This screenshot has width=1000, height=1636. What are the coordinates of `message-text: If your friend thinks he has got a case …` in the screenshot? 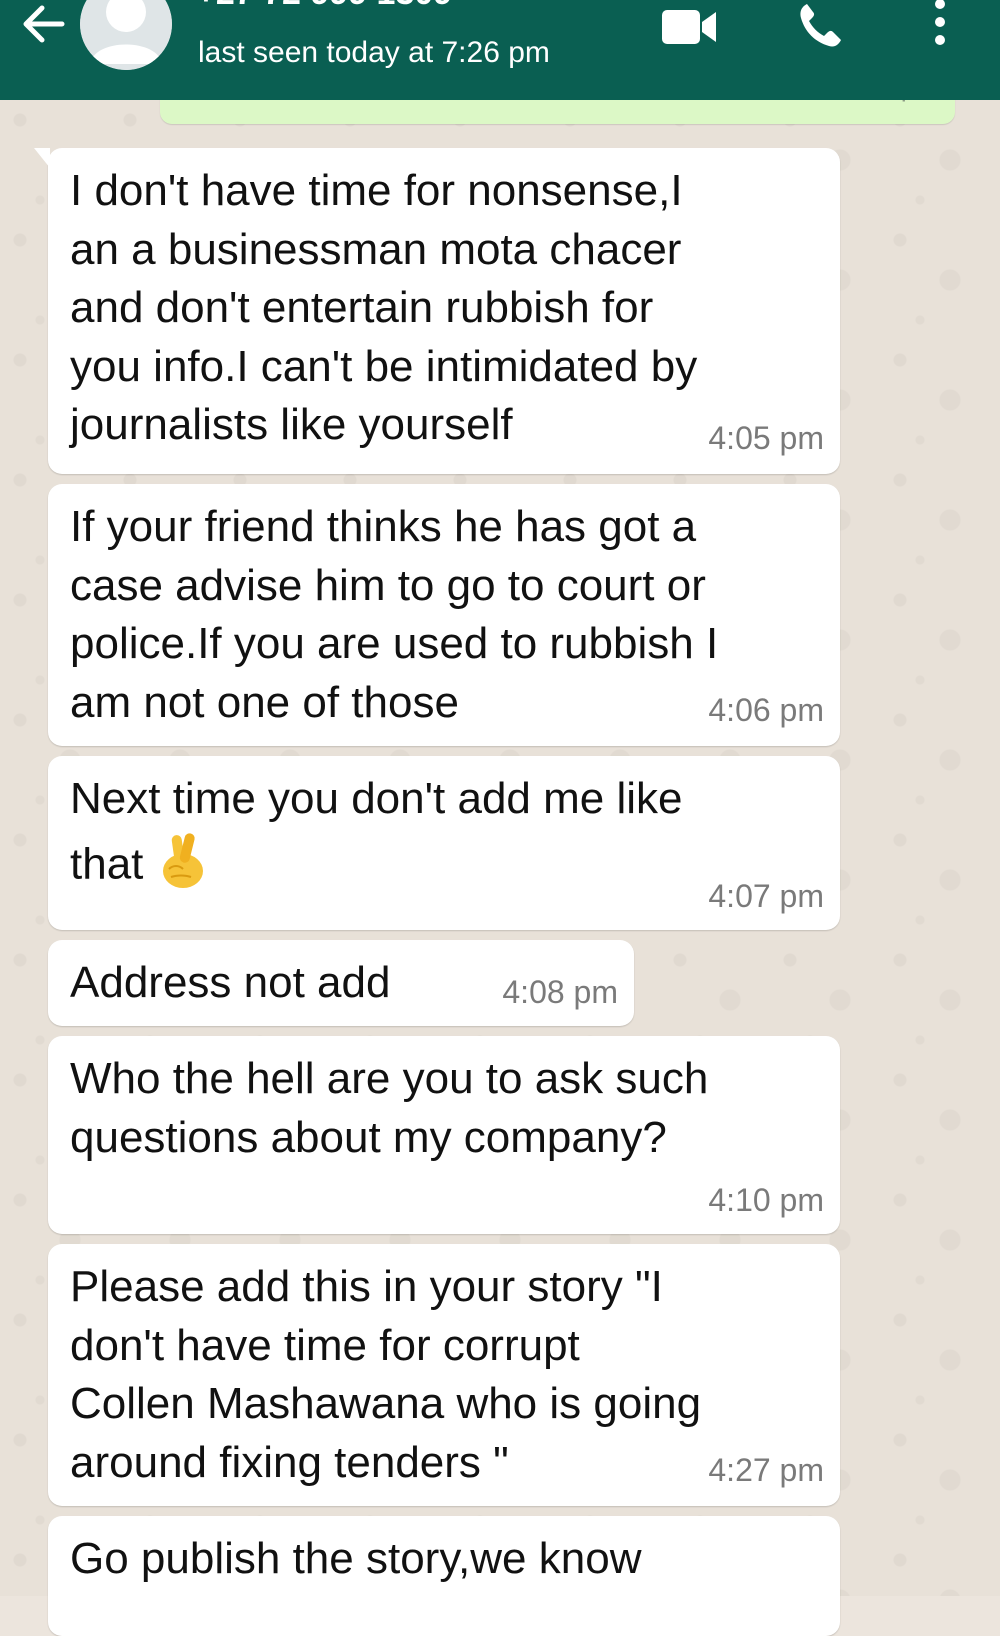 It's located at (394, 614).